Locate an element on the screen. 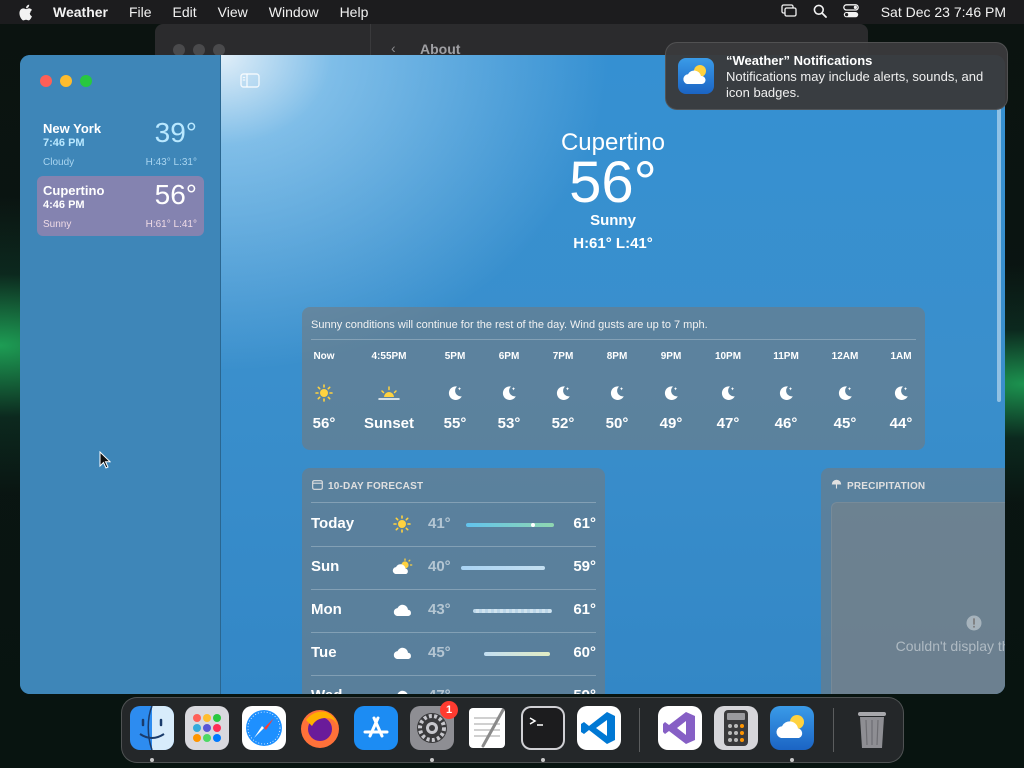 This screenshot has width=1024, height=768. forecast-day: Tue is located at coordinates (324, 652).